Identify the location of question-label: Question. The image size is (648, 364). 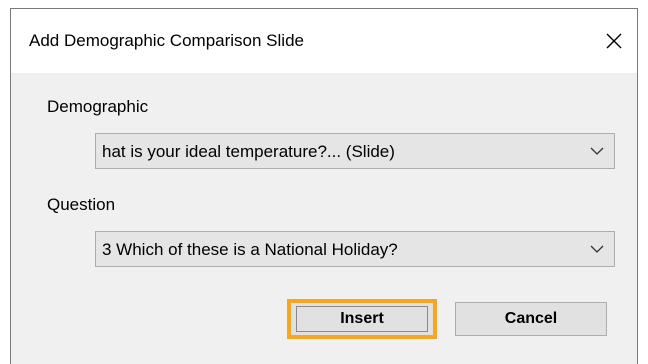
(81, 204).